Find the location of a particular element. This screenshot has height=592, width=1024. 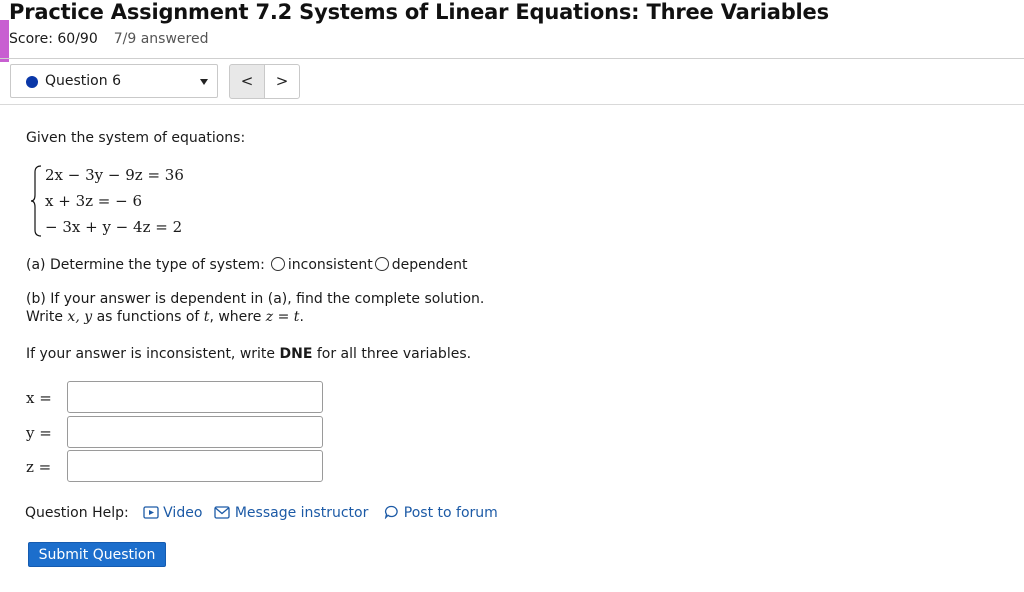

status-dot-icon is located at coordinates (32, 82).